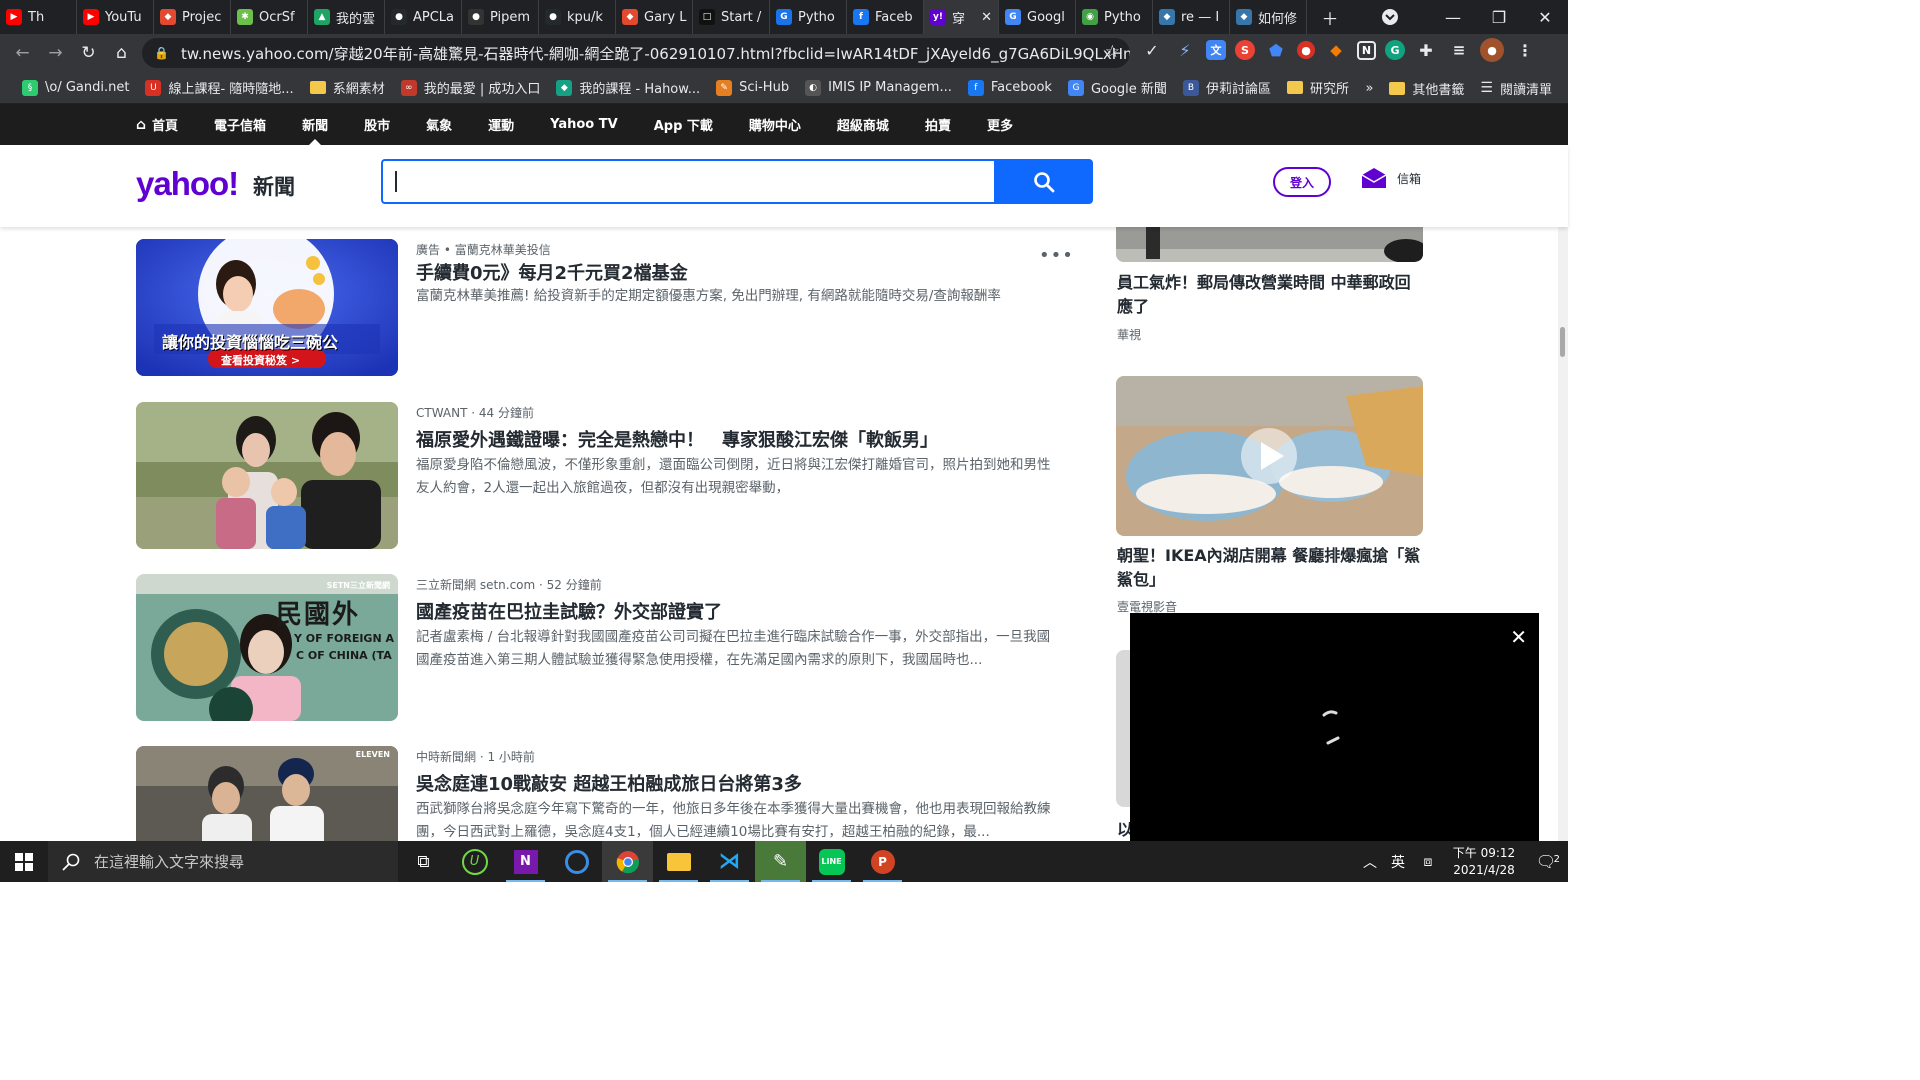 This screenshot has height=1080, width=1920. What do you see at coordinates (1366, 50) in the screenshot?
I see `notion-extension-icon: N` at bounding box center [1366, 50].